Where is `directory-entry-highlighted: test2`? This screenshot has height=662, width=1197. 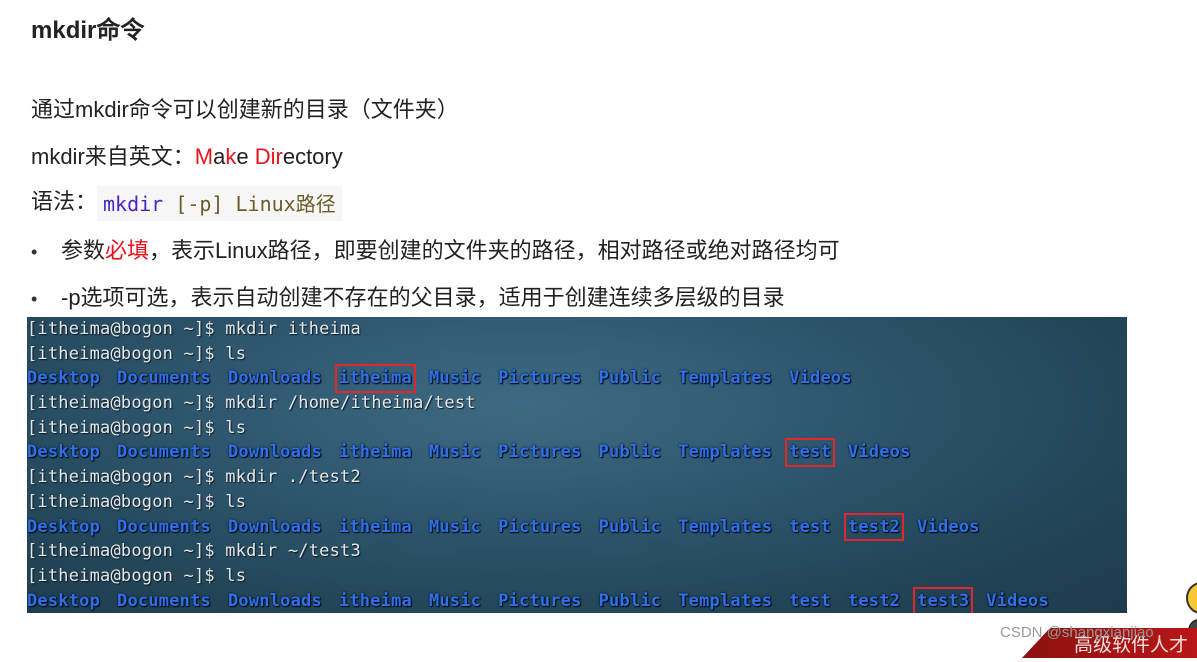
directory-entry-highlighted: test2 is located at coordinates (874, 527).